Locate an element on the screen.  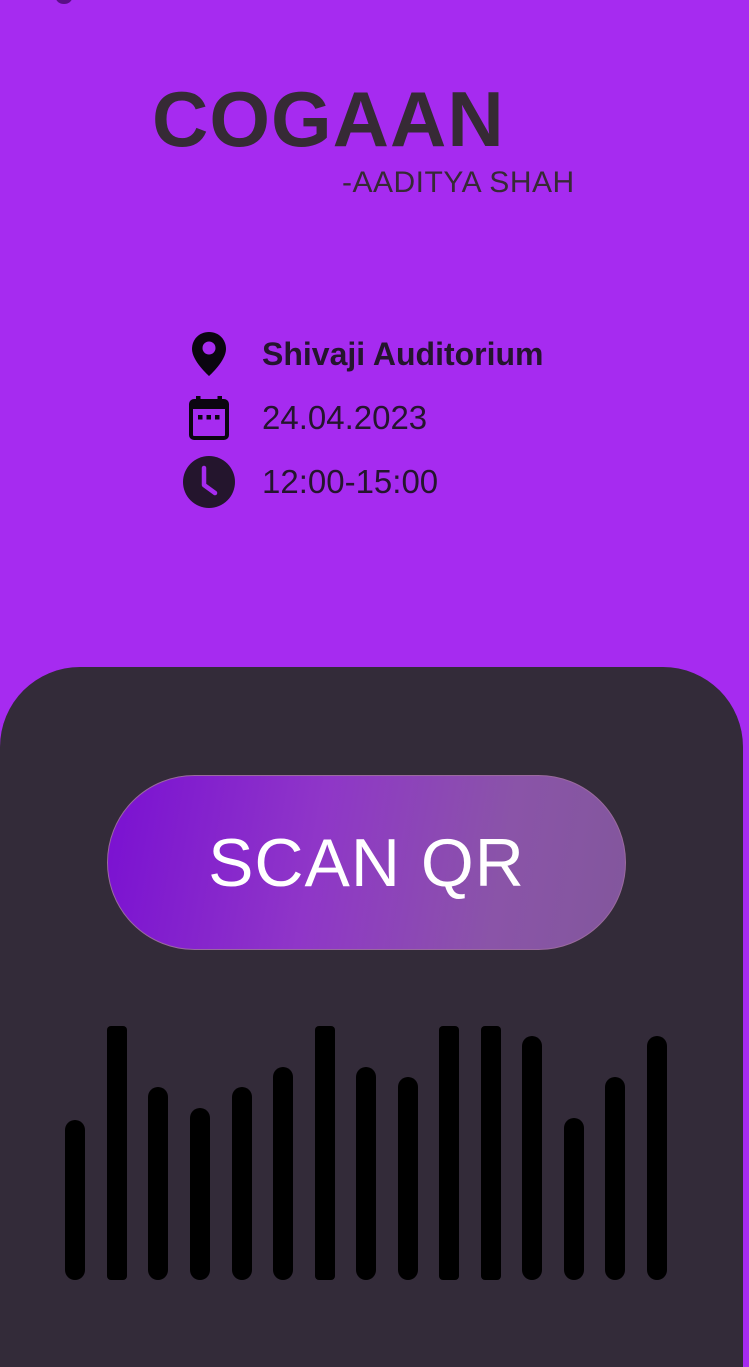
event-subtitle: -AADITYA SHAH is located at coordinates (458, 182).